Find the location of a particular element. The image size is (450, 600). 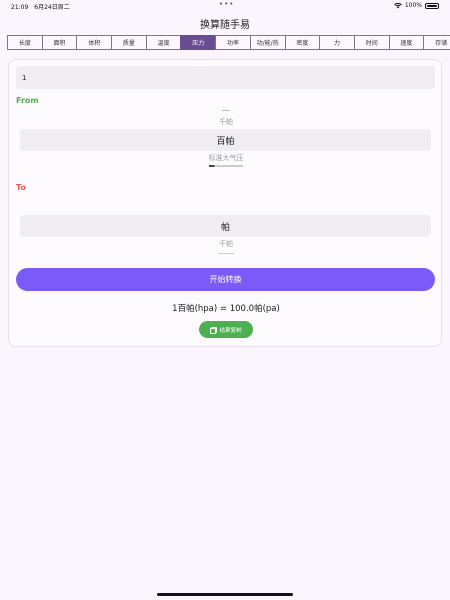

category-tabs: 长度 面积 体积 质量 温度 压力 功率 功/能/热 密度 力 时间 速度 存储 is located at coordinates (228, 42).